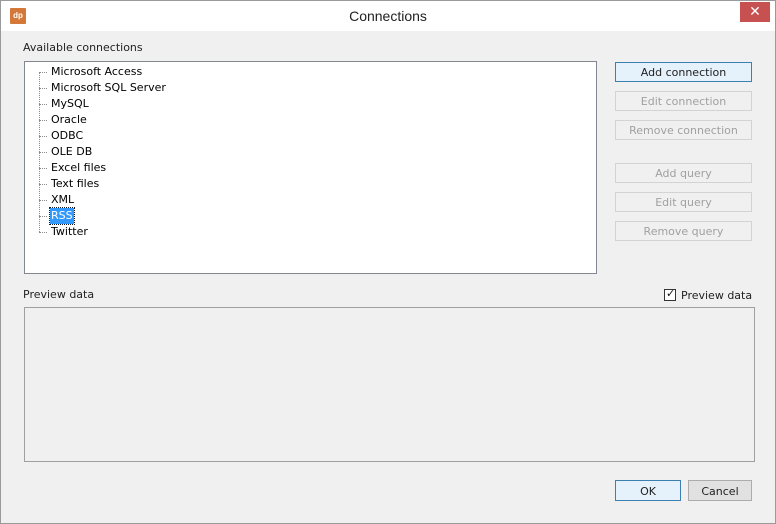  What do you see at coordinates (683, 130) in the screenshot?
I see `remove-connection-button: Remove connection` at bounding box center [683, 130].